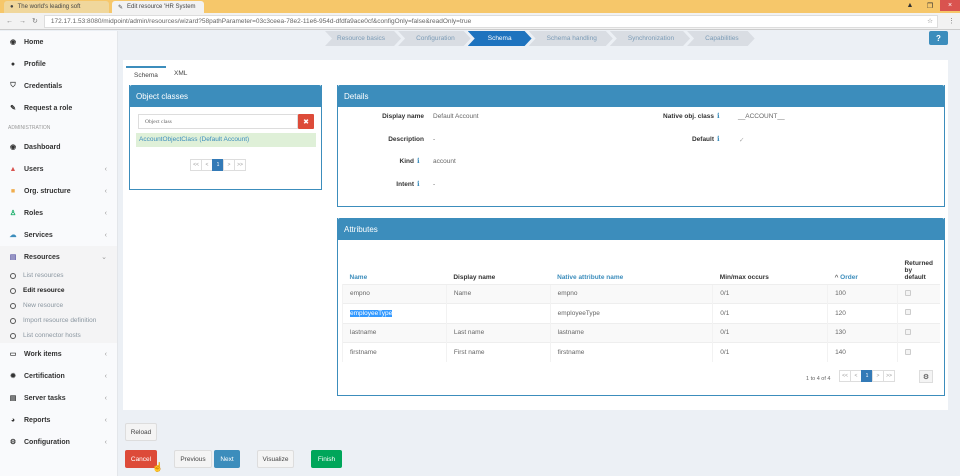 Image resolution: width=960 pixels, height=476 pixels. Describe the element at coordinates (650, 38) in the screenshot. I see `step-synchronization: Synchronization` at that location.